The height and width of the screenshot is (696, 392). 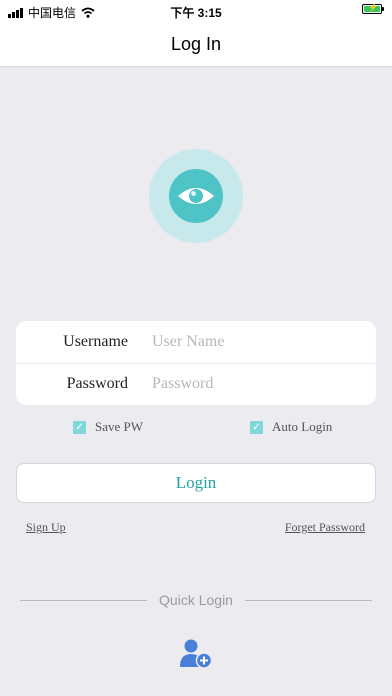 I want to click on quick-login-label: Quick Login, so click(x=196, y=600).